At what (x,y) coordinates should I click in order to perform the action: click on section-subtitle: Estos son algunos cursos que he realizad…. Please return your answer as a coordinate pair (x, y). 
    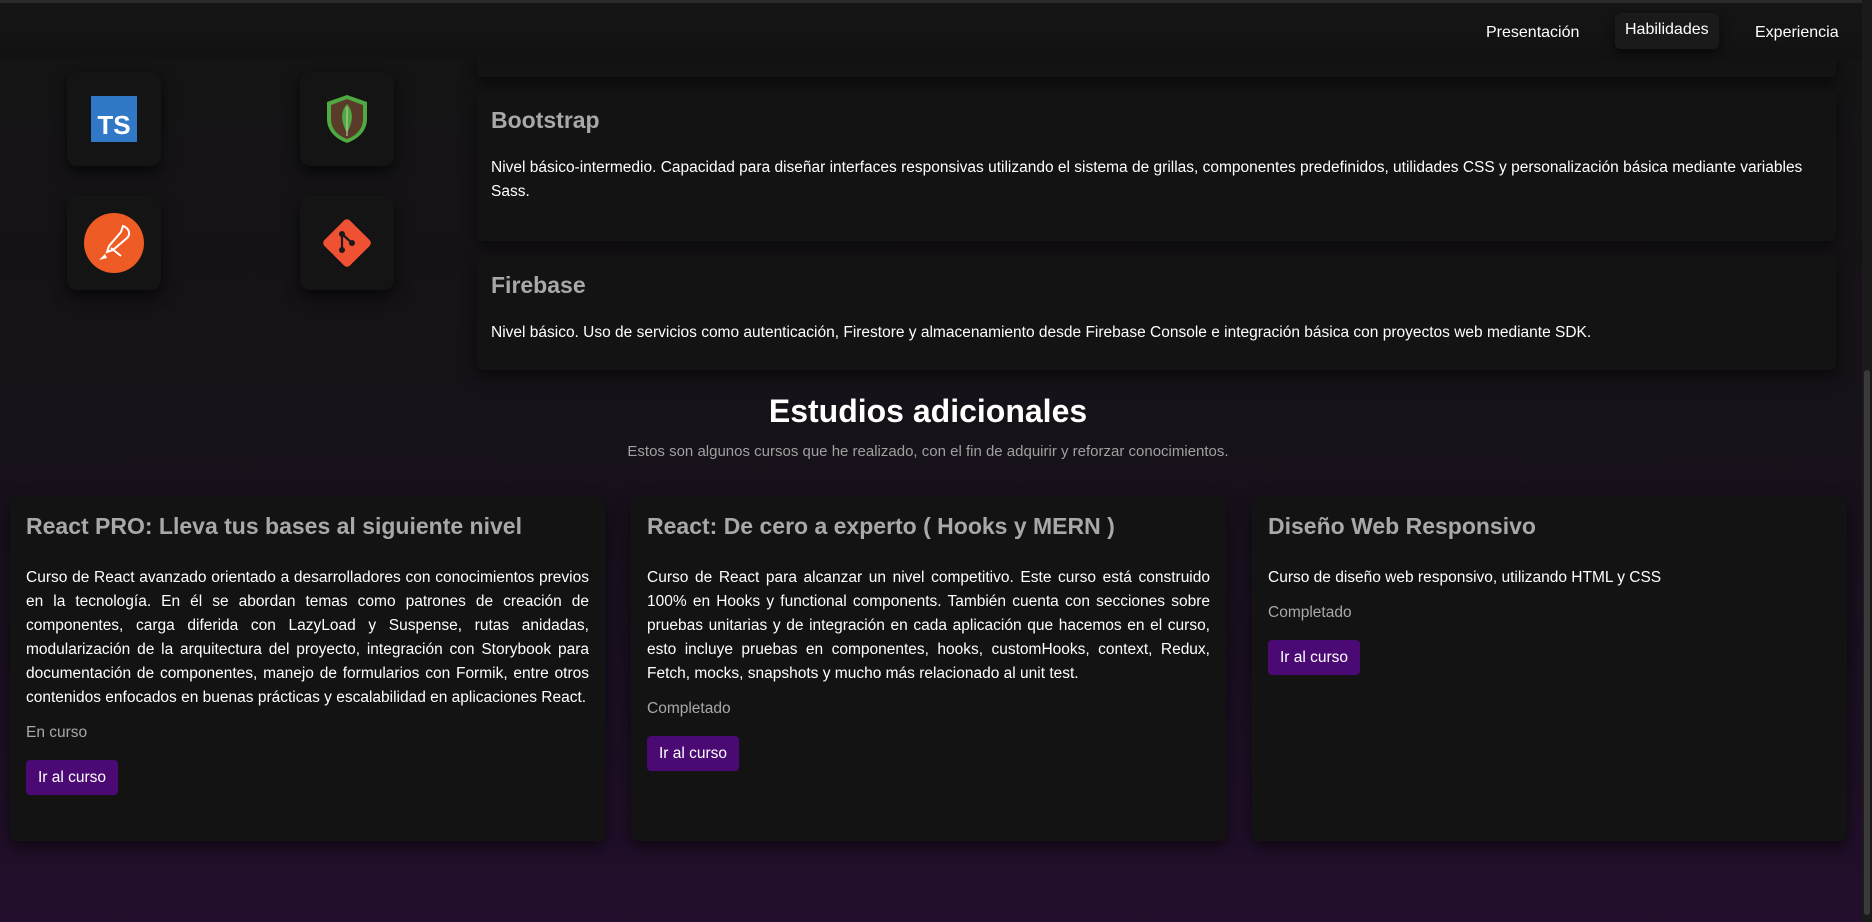
    Looking at the image, I should click on (928, 451).